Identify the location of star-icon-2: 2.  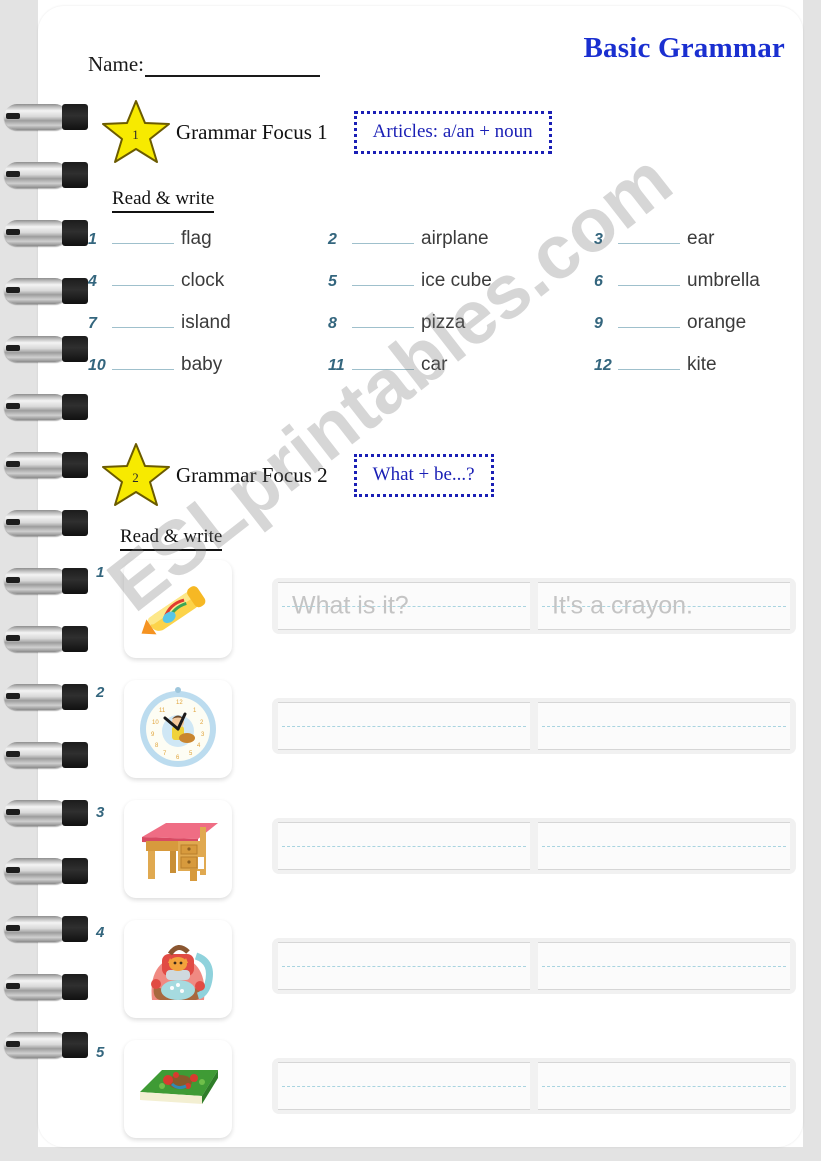
(136, 475).